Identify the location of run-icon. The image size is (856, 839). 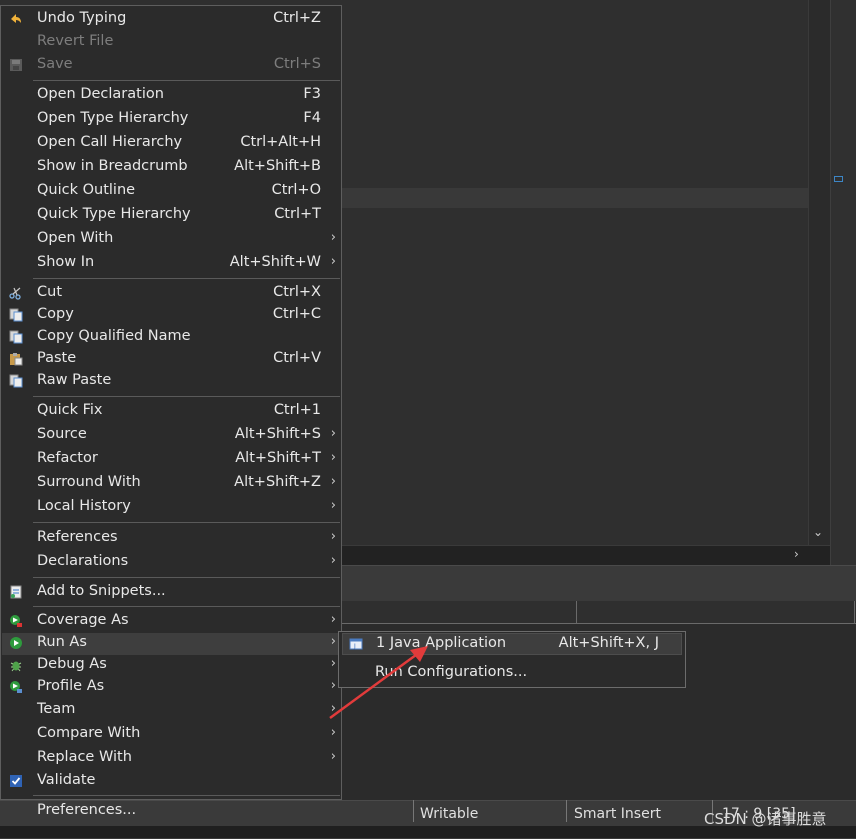
(16, 643).